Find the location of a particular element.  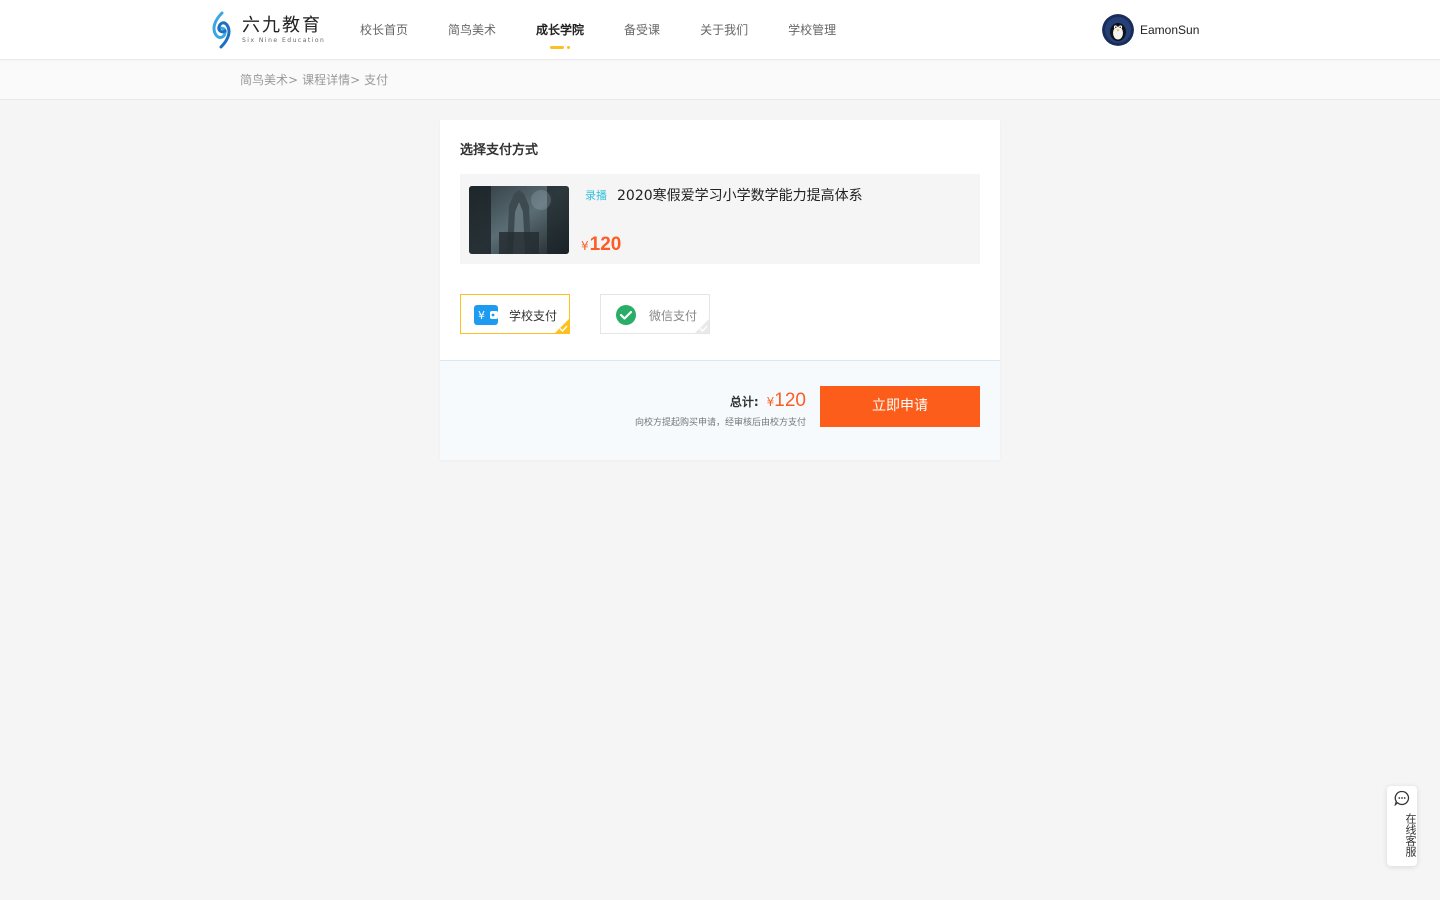

pay-option-school: ¥ 学校支付 is located at coordinates (515, 314).